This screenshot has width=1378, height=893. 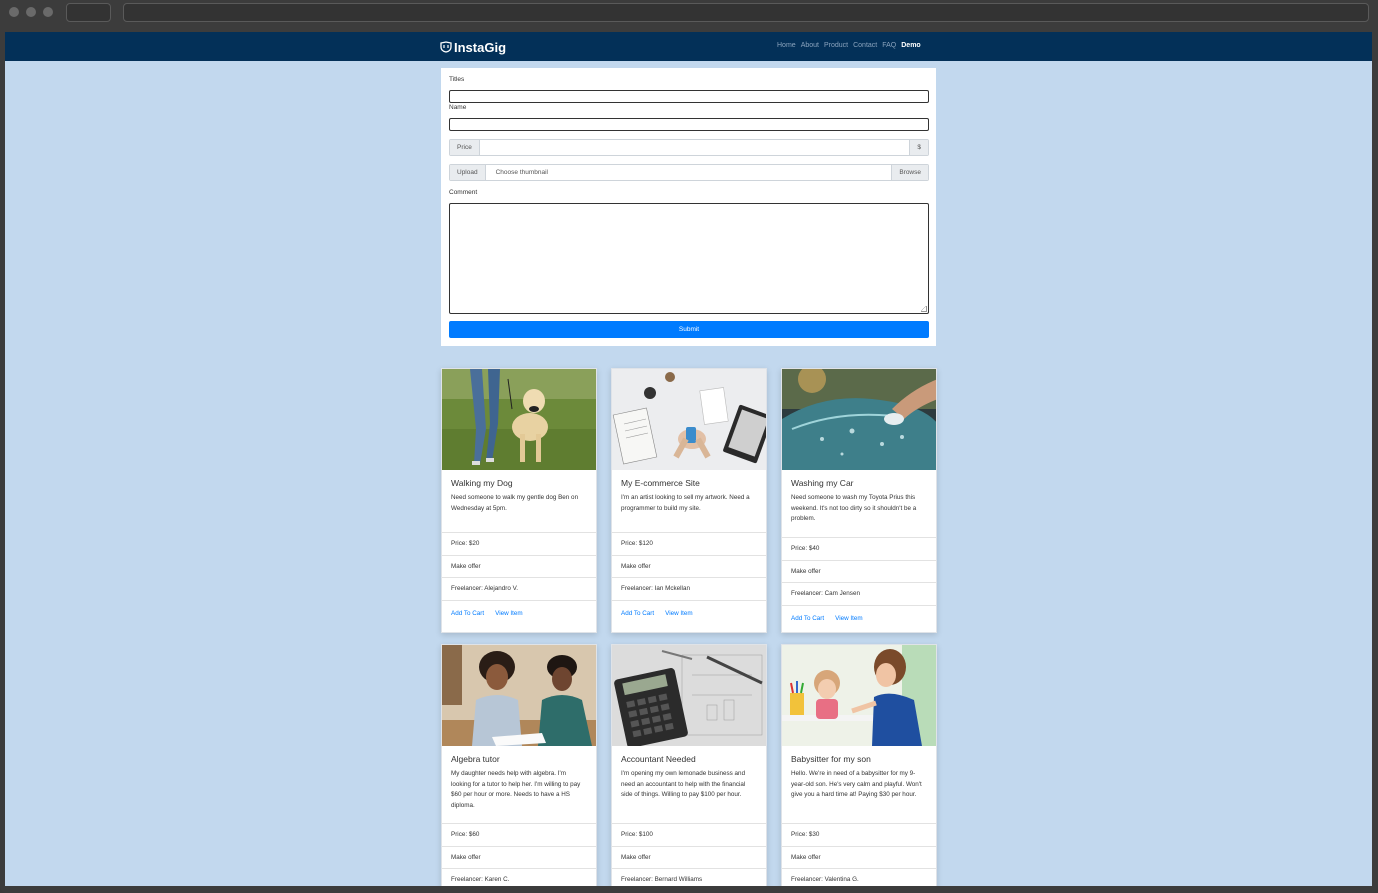 I want to click on currency-addon: $, so click(x=918, y=147).